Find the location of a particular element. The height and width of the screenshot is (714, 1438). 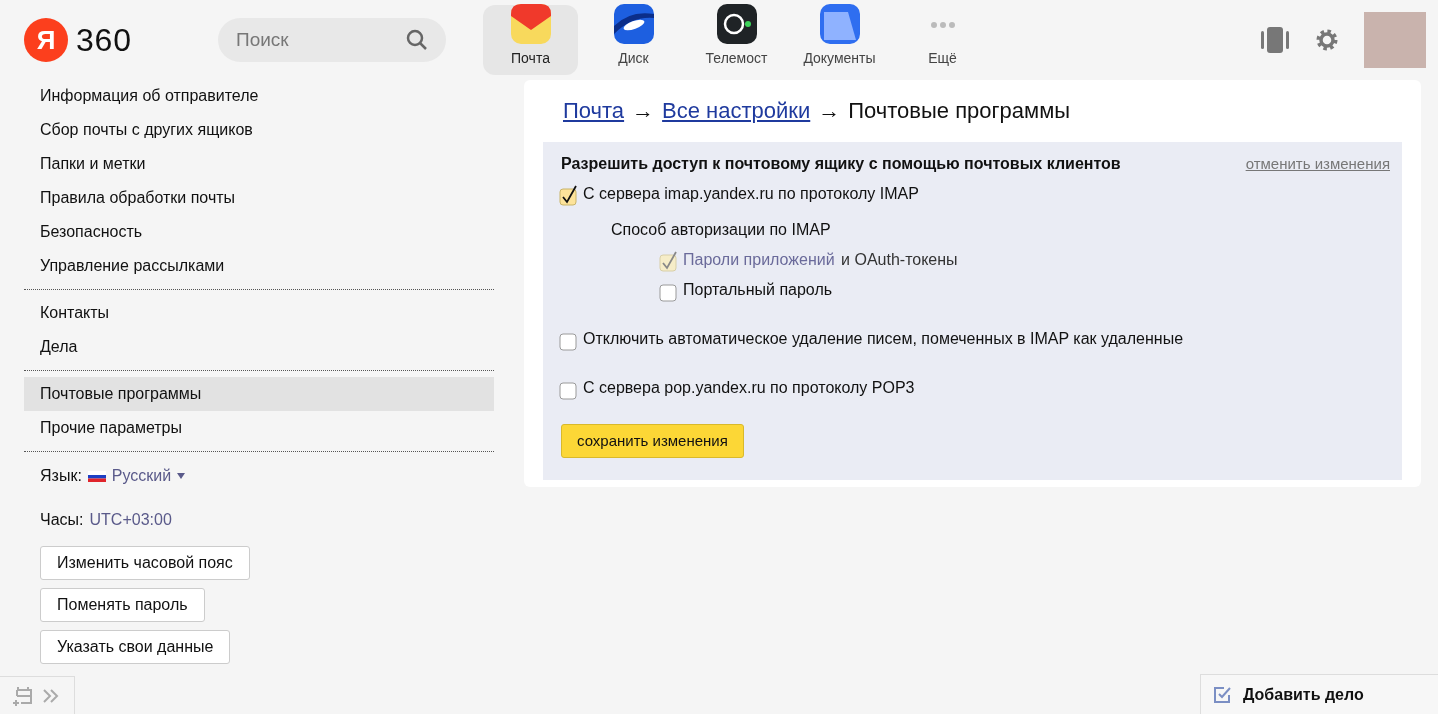

logo-text: 360 is located at coordinates (104, 40).